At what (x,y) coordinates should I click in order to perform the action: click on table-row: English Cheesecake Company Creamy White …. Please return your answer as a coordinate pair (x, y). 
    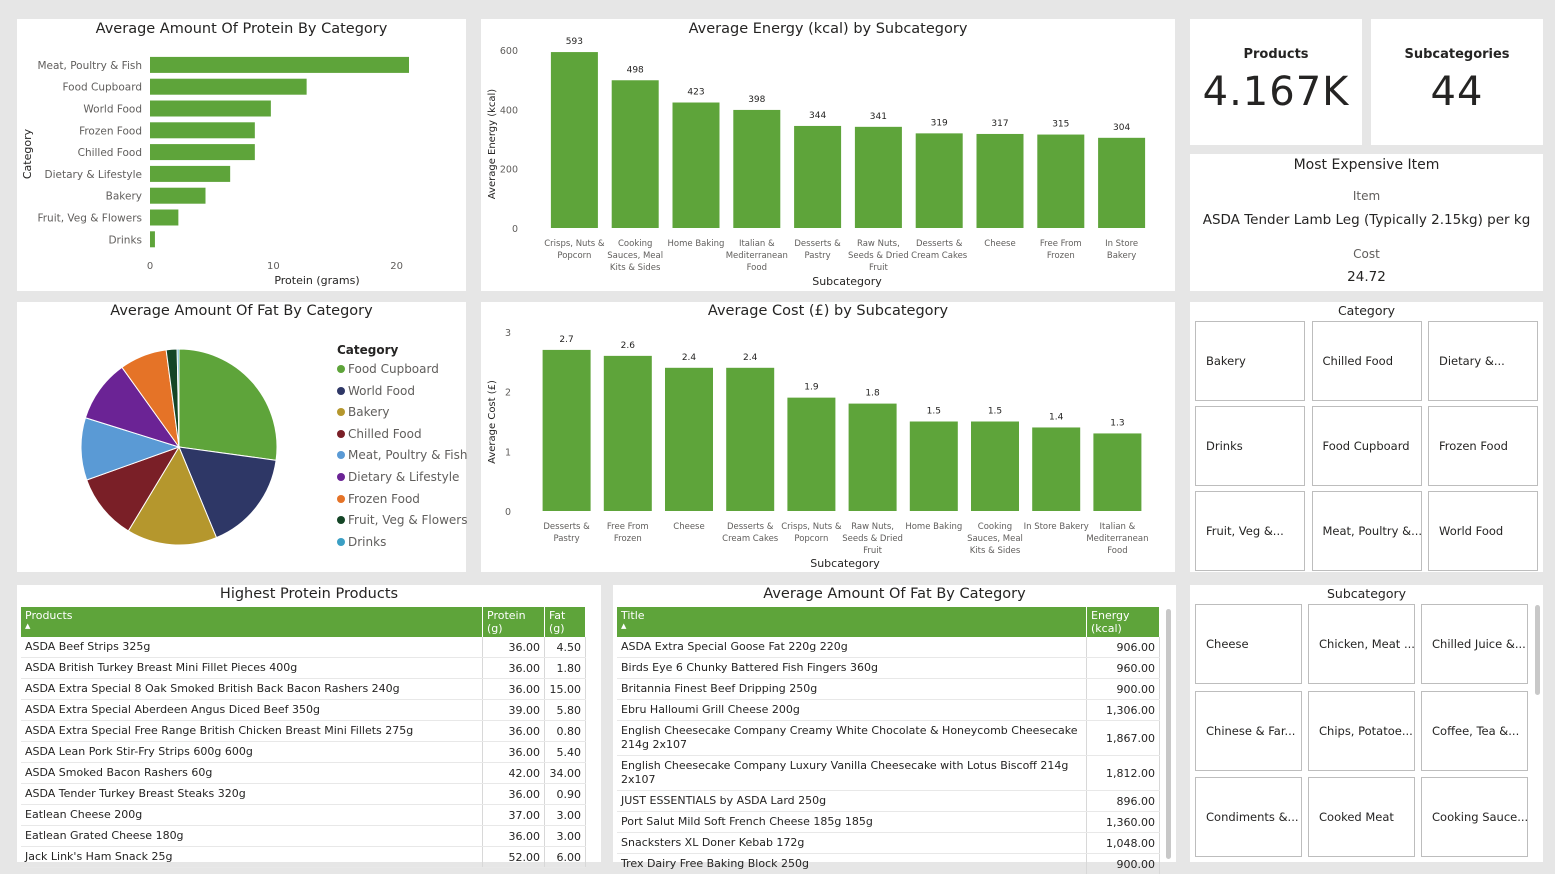
    Looking at the image, I should click on (888, 738).